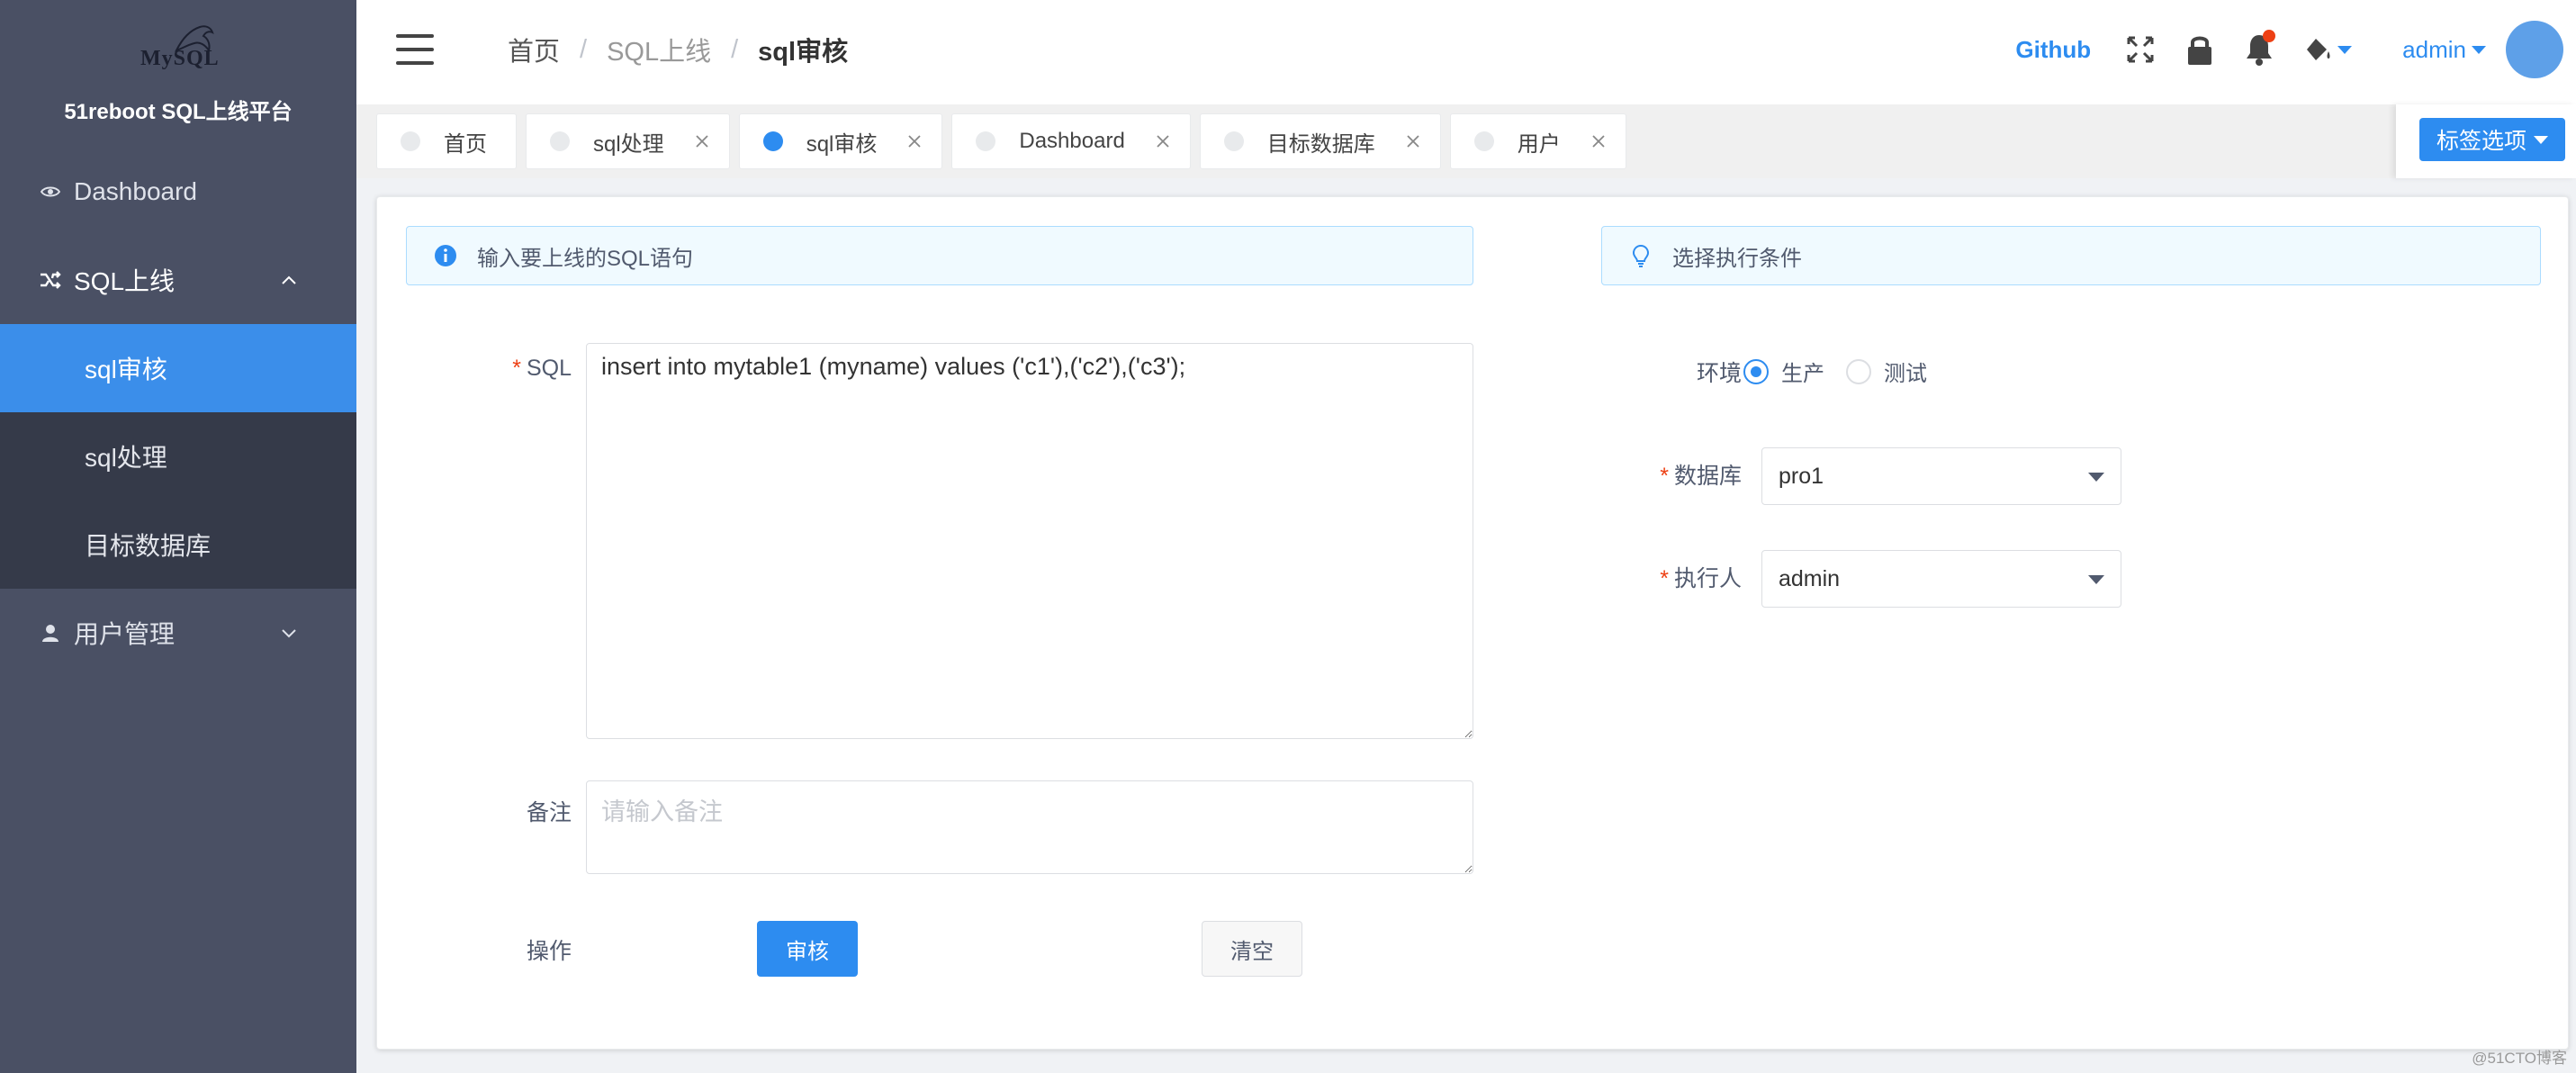 The image size is (2576, 1073). What do you see at coordinates (628, 144) in the screenshot?
I see `tab-label: sql处理` at bounding box center [628, 144].